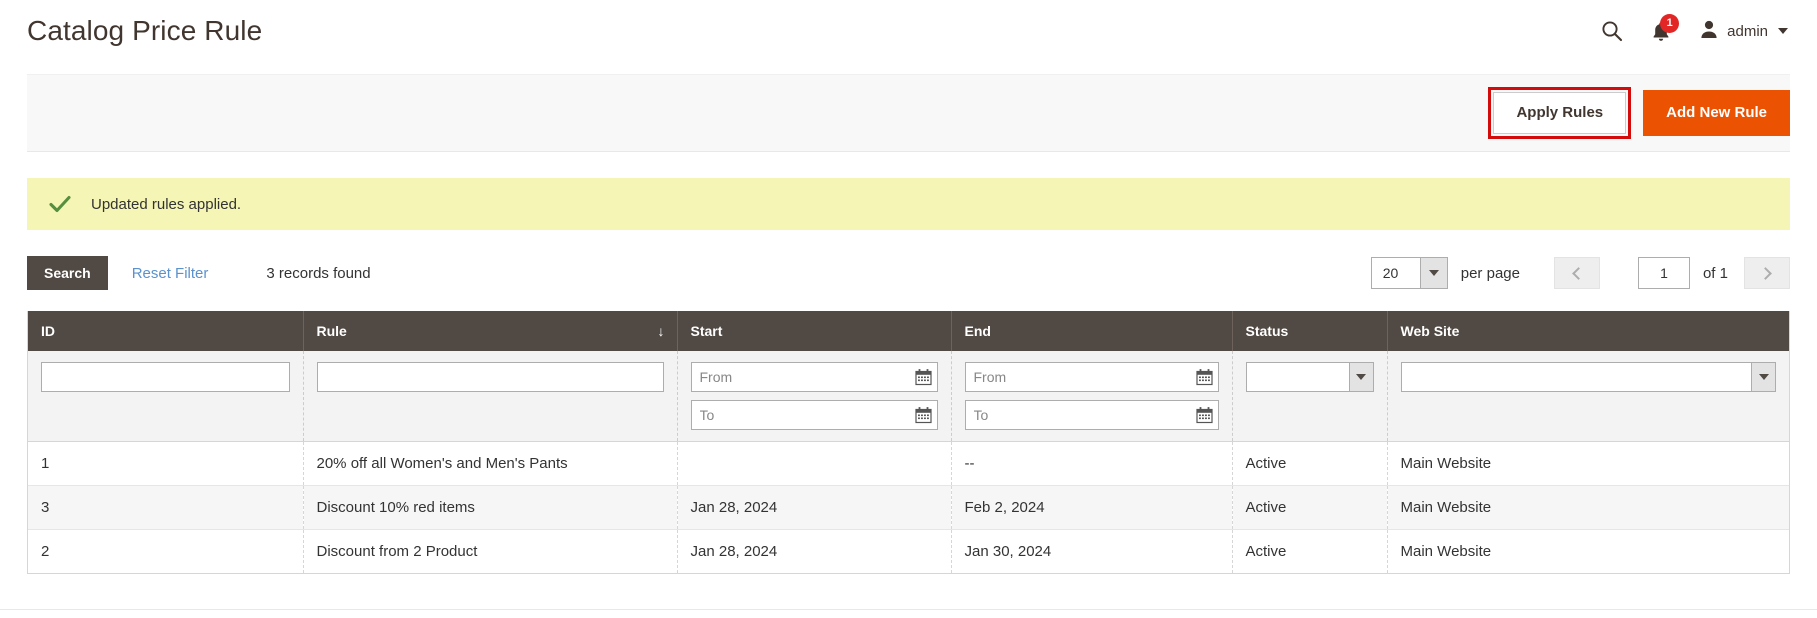 The width and height of the screenshot is (1817, 618). What do you see at coordinates (1588, 396) in the screenshot?
I see `filter-cell-website` at bounding box center [1588, 396].